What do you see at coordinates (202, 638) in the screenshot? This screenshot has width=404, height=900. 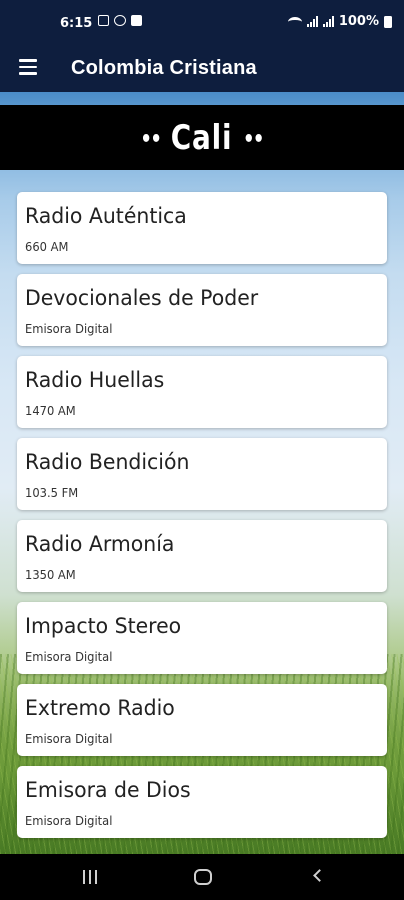 I see `station-card: Impacto Stereo Emisora Digital` at bounding box center [202, 638].